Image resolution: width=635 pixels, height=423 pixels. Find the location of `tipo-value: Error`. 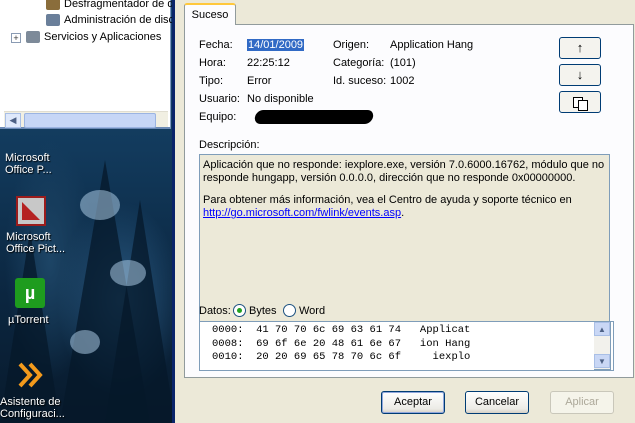

tipo-value: Error is located at coordinates (259, 81).